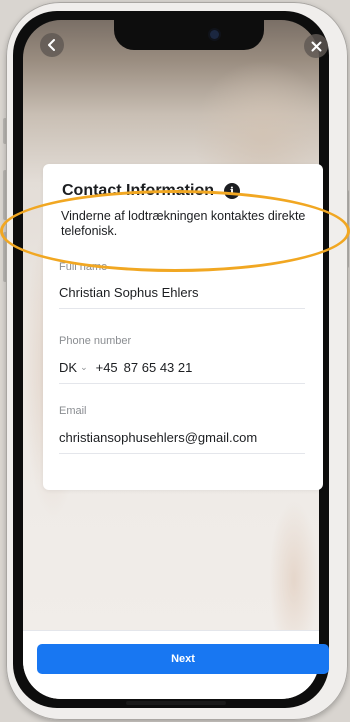 The width and height of the screenshot is (350, 722). What do you see at coordinates (68, 367) in the screenshot?
I see `country-code: DK` at bounding box center [68, 367].